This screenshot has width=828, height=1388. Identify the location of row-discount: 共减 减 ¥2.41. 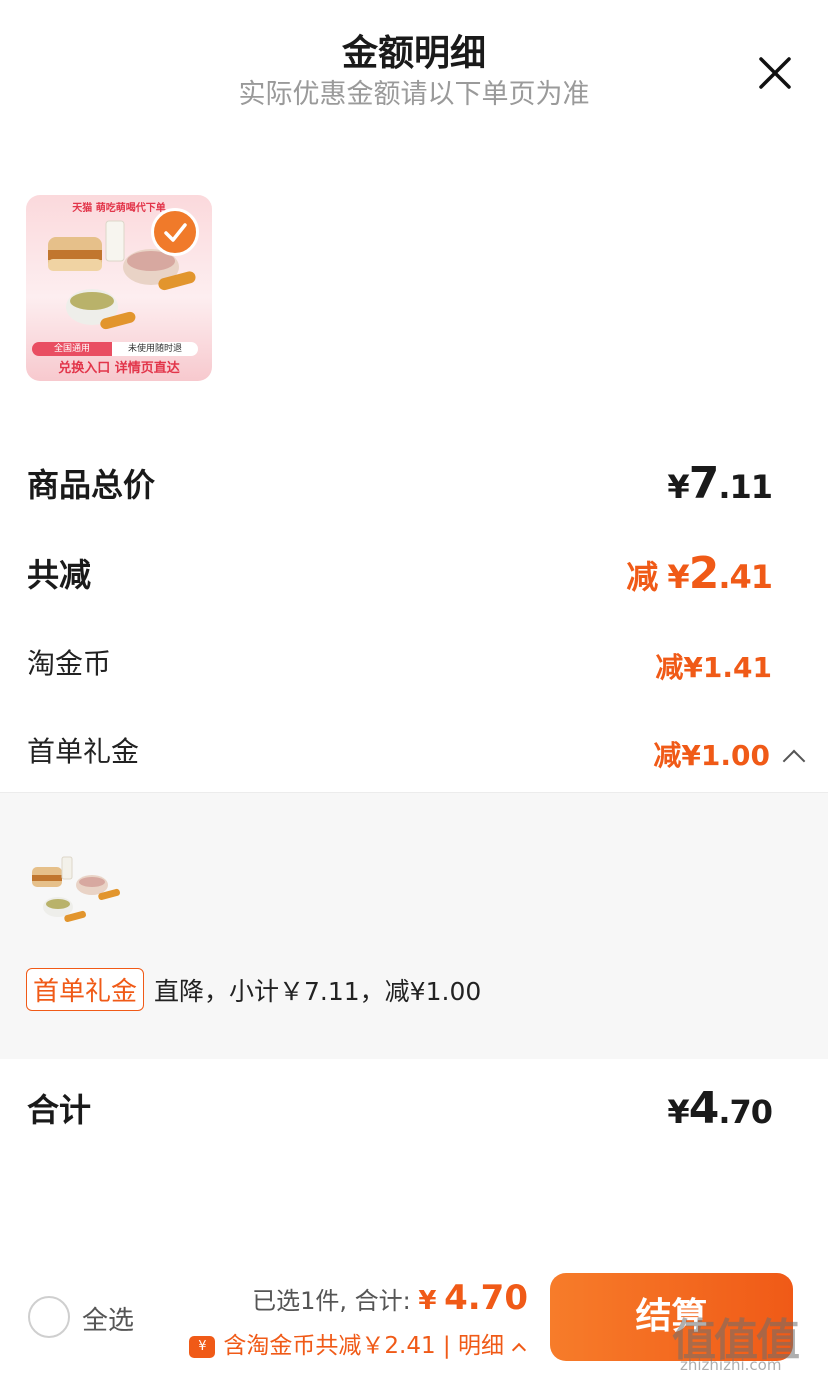
(400, 574).